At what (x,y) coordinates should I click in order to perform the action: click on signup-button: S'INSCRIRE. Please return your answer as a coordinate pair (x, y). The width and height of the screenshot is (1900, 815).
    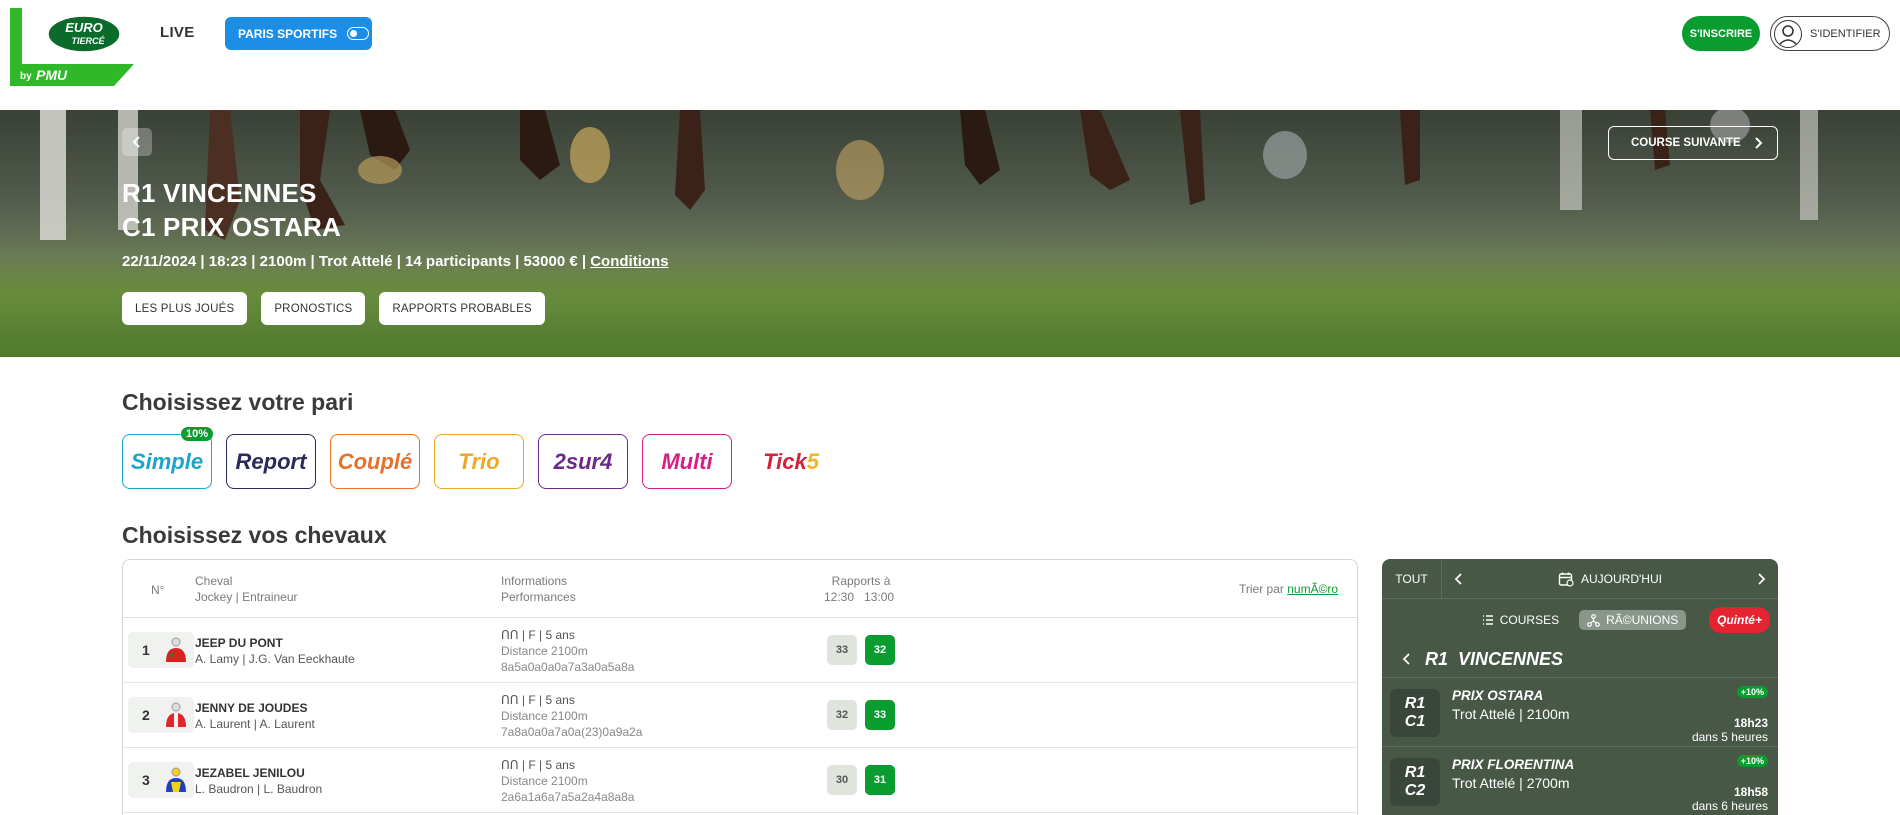
    Looking at the image, I should click on (1721, 33).